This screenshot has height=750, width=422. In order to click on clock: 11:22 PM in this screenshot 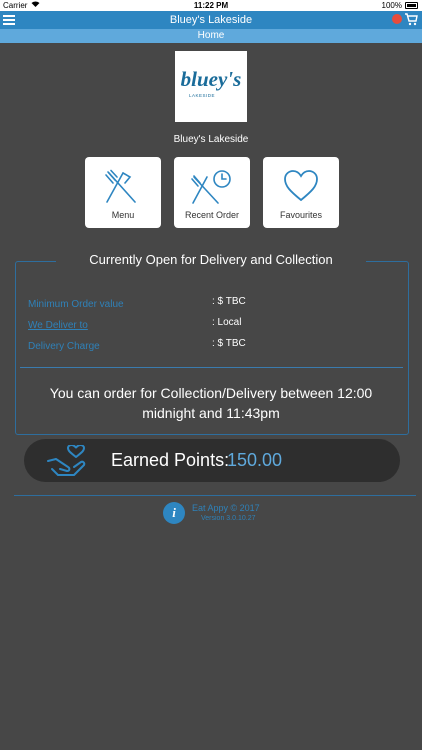, I will do `click(211, 5)`.